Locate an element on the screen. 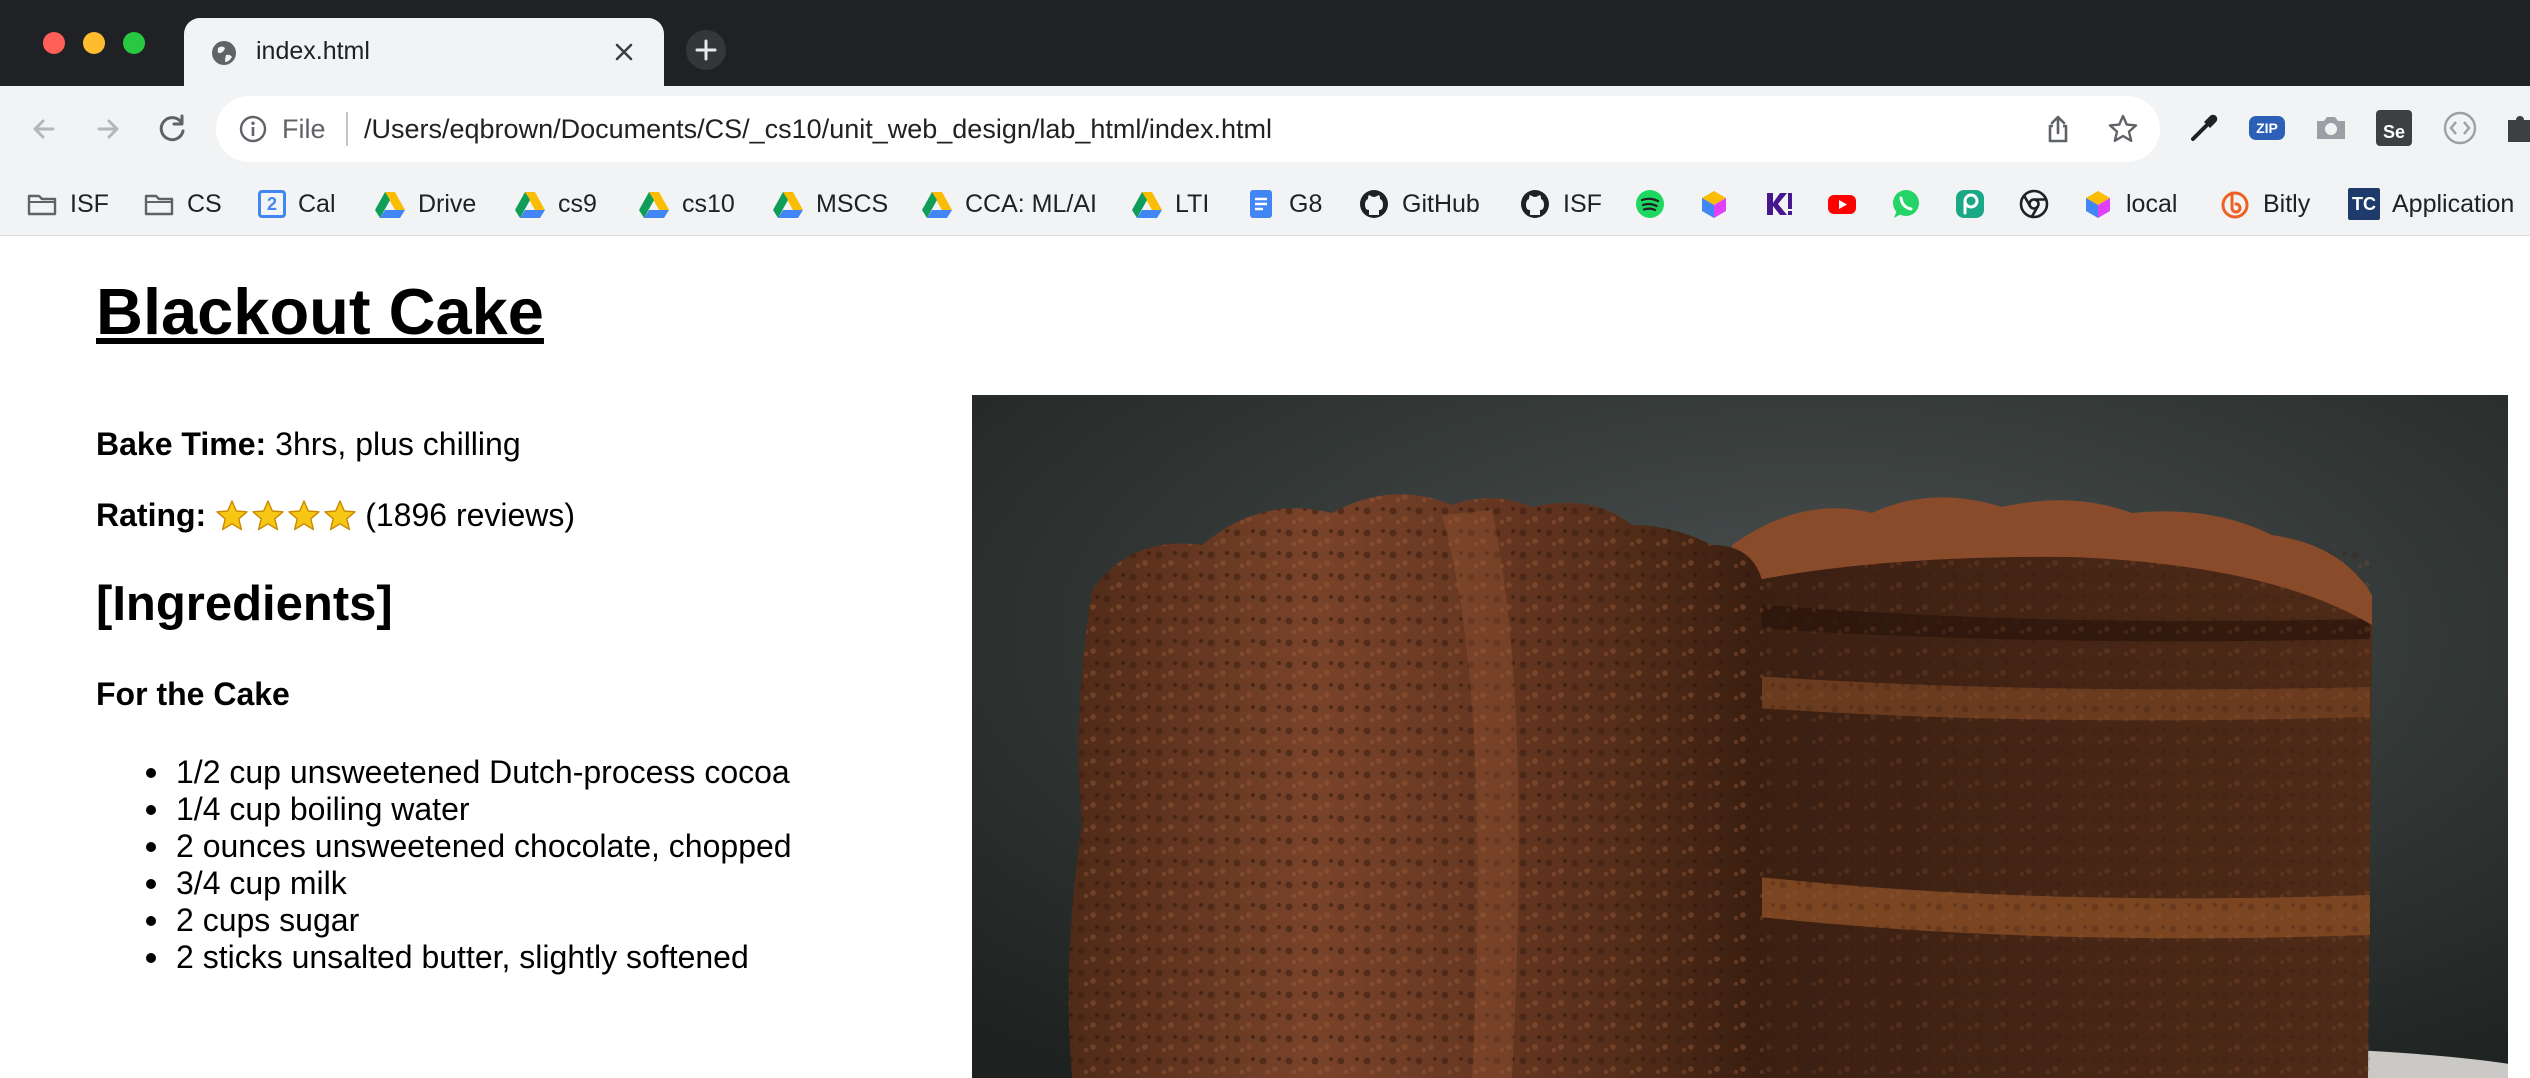  bookmark-star-icon is located at coordinates (2123, 129).